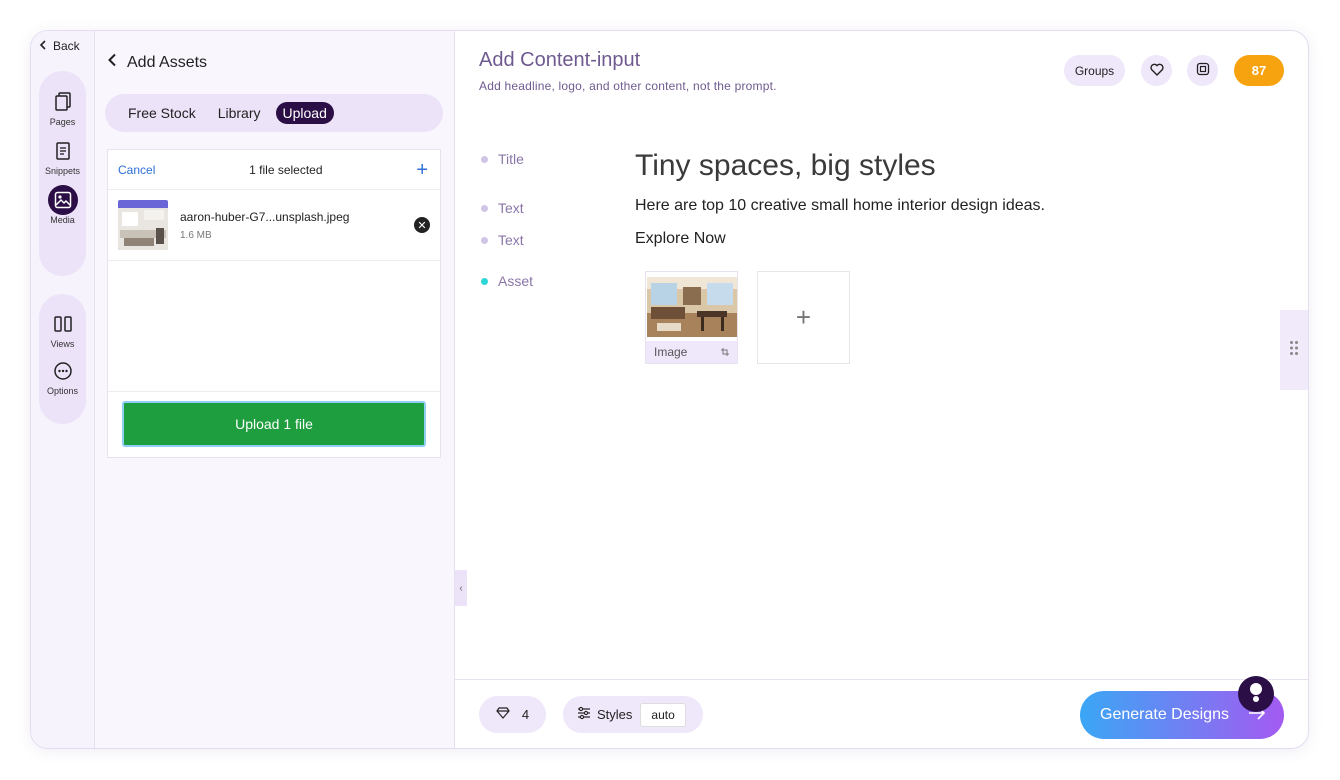  What do you see at coordinates (671, 352) in the screenshot?
I see `asset-card-label: Image` at bounding box center [671, 352].